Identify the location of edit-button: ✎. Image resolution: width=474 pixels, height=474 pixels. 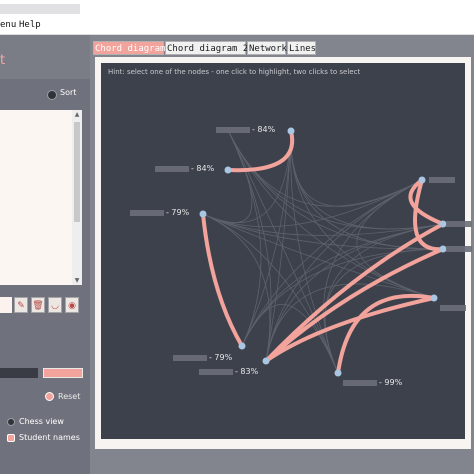
(21, 305).